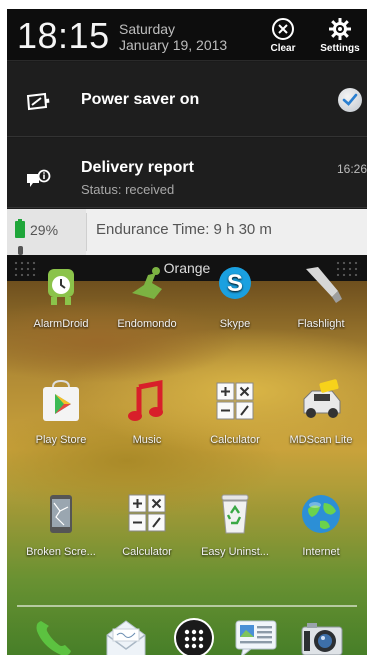 This screenshot has width=372, height=655. I want to click on clock: 18:15, so click(63, 35).